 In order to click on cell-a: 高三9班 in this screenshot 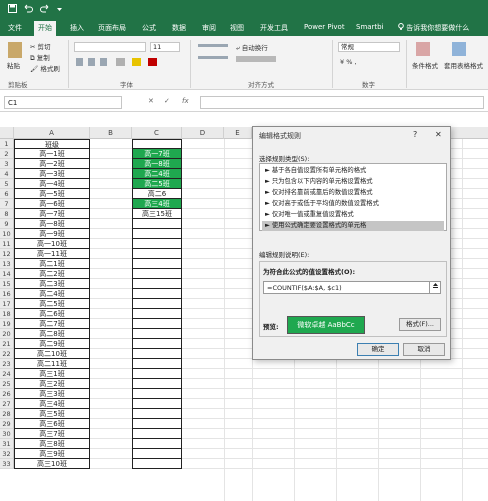, I will do `click(52, 454)`.